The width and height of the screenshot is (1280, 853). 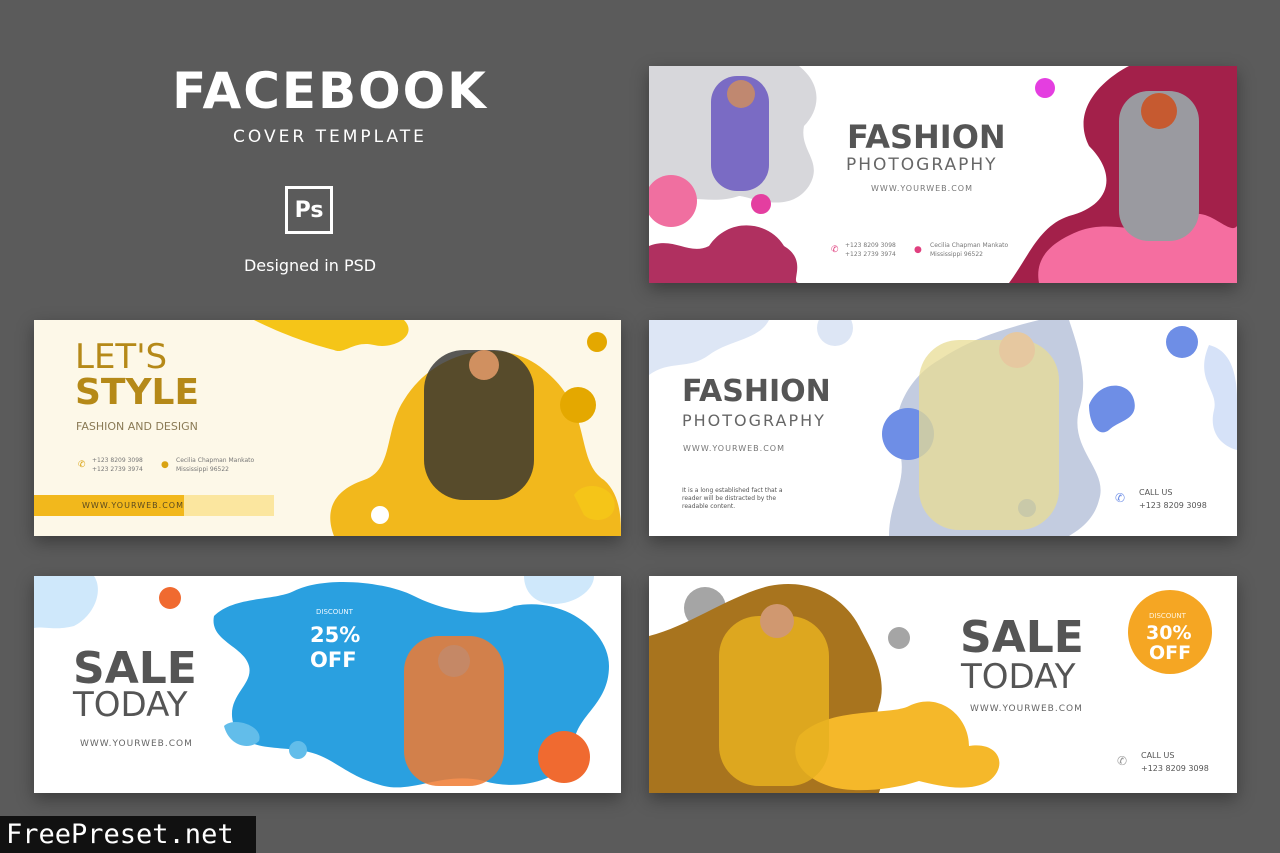 I want to click on headline-line-1: LET'S, so click(x=121, y=357).